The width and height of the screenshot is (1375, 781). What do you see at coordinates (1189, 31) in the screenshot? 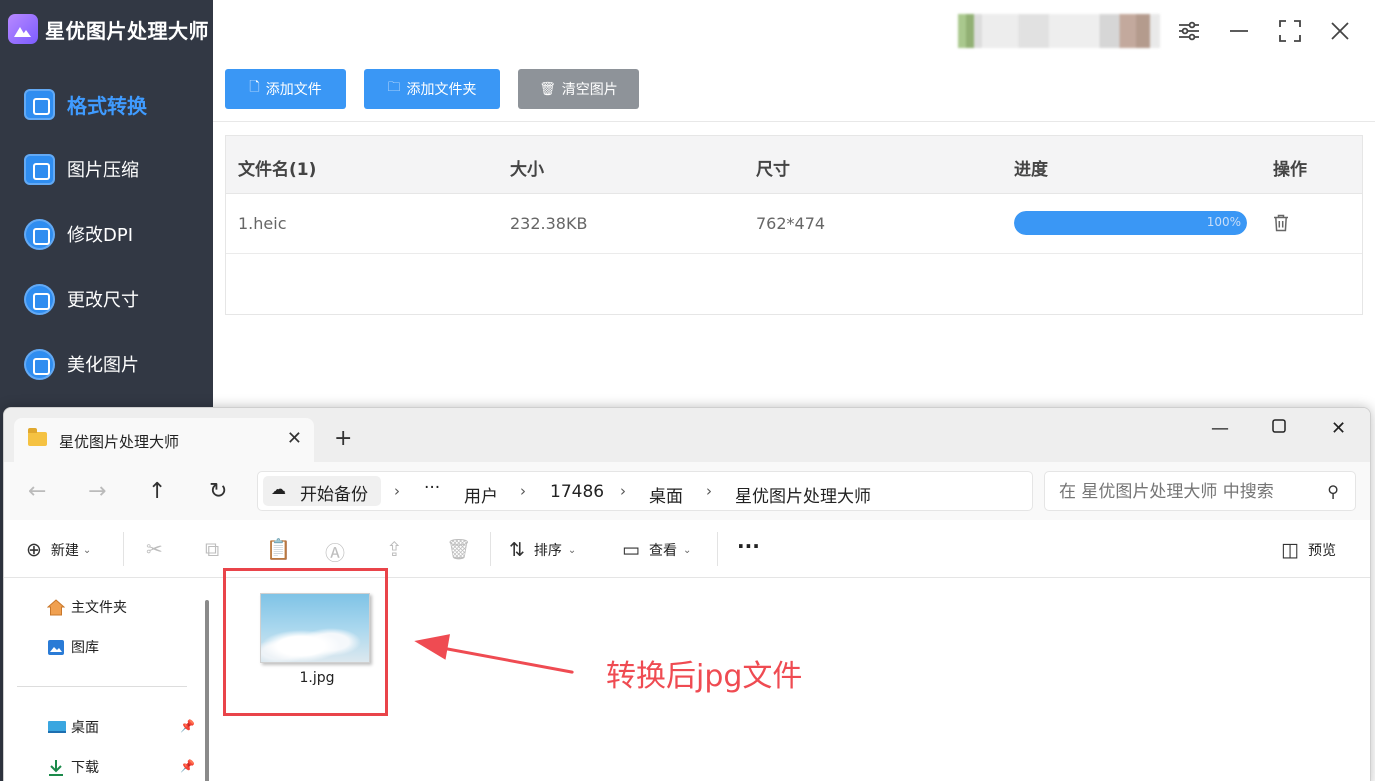
I see `settings-sliders-icon` at bounding box center [1189, 31].